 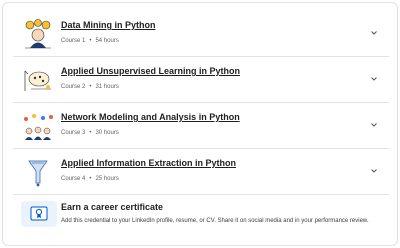 I want to click on course-duration: 54 hours, so click(x=107, y=41).